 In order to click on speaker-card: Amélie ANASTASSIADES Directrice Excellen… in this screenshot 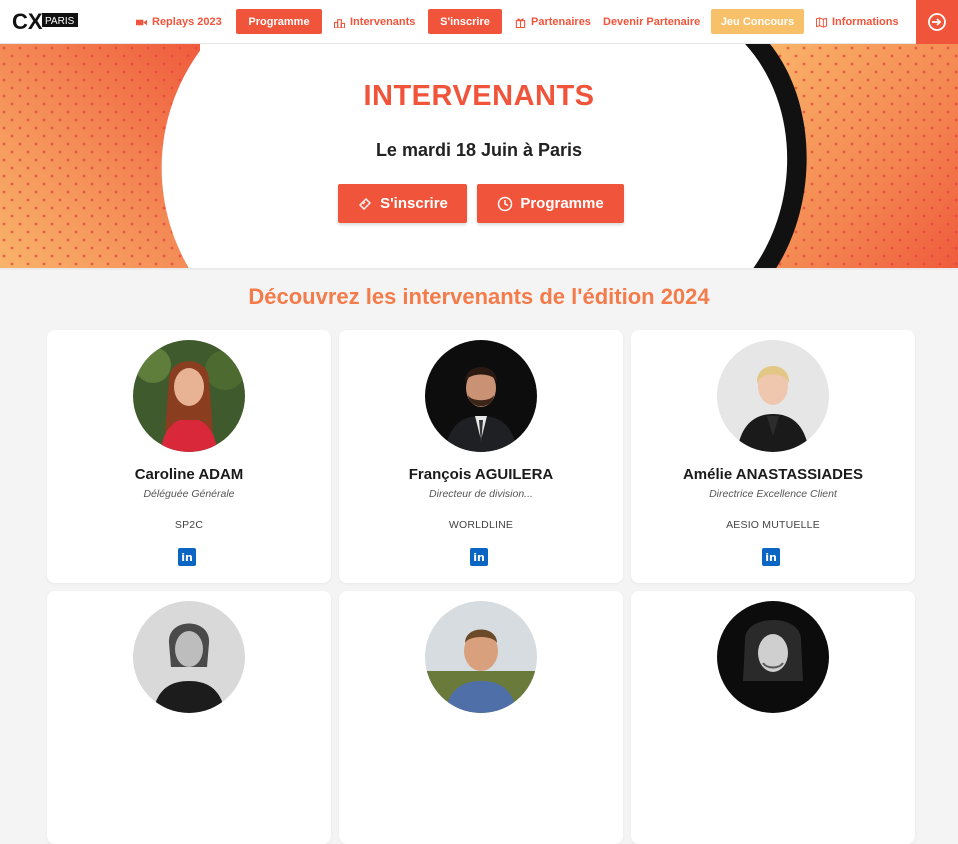, I will do `click(773, 456)`.